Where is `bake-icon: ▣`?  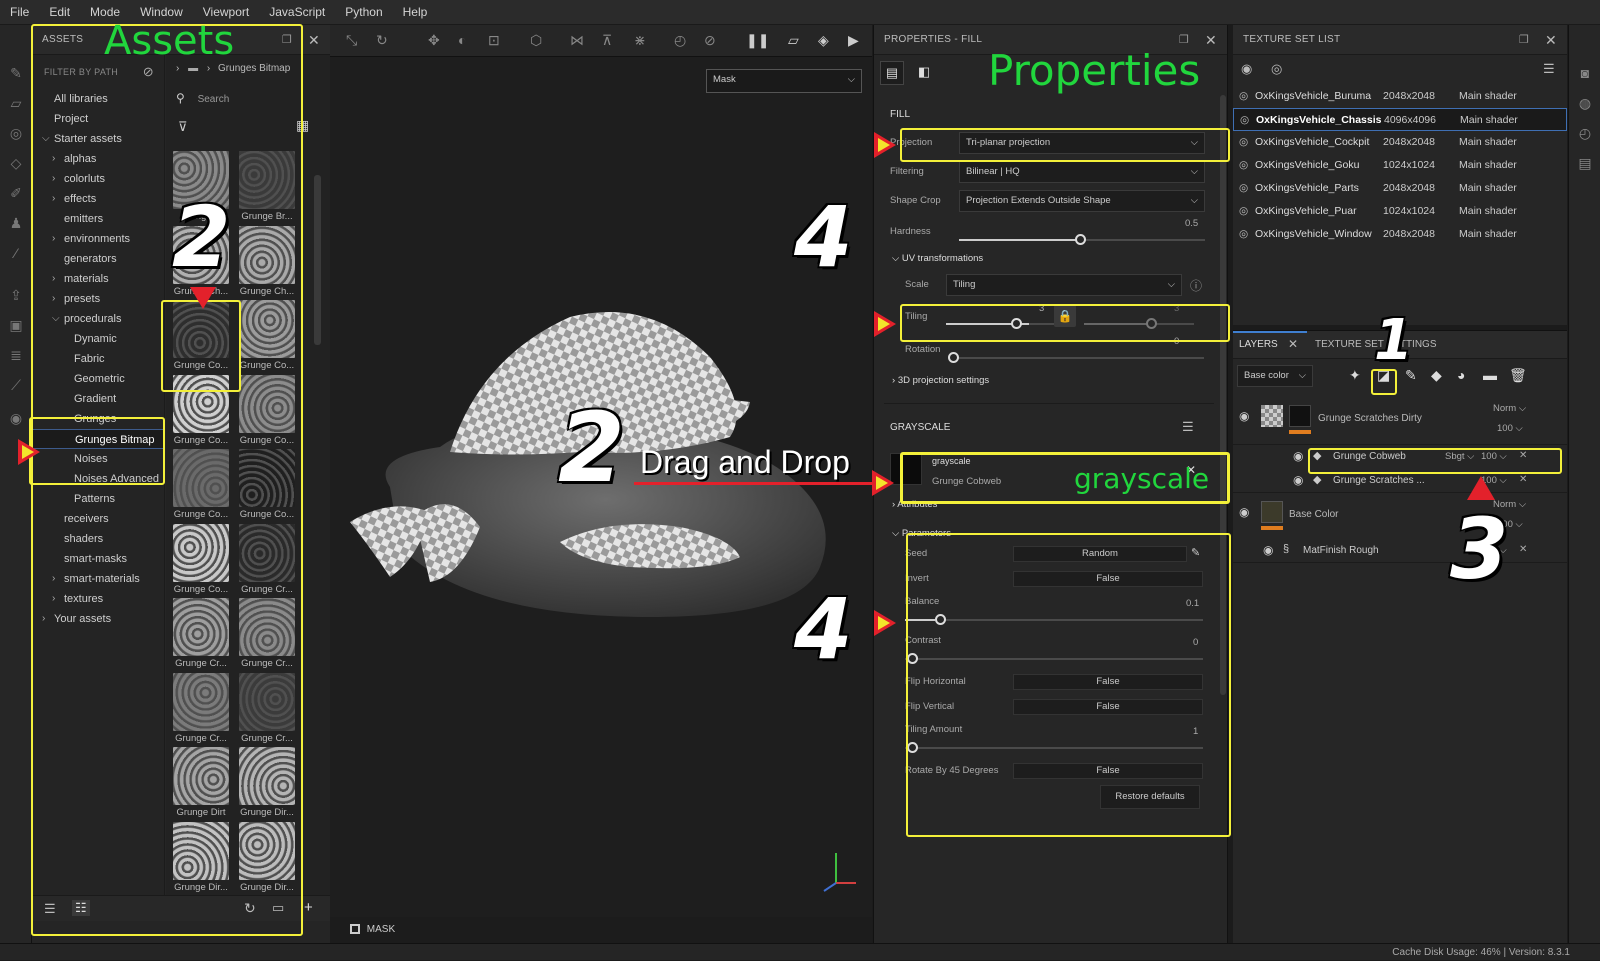 bake-icon: ▣ is located at coordinates (16, 325).